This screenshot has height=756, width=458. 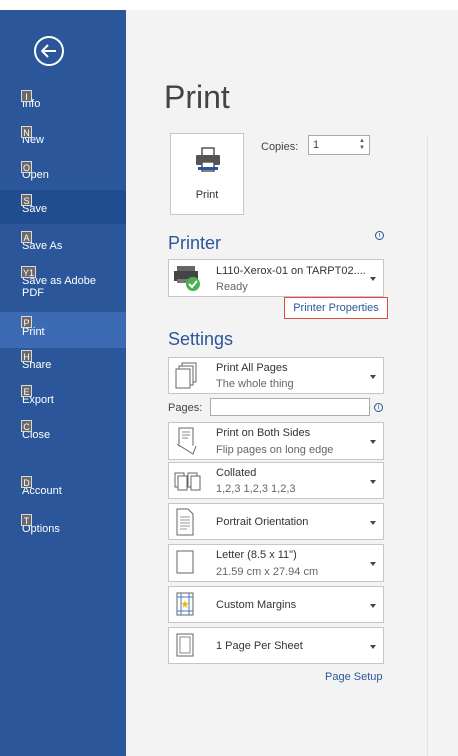 I want to click on nav-item-share: H Share, so click(x=63, y=363).